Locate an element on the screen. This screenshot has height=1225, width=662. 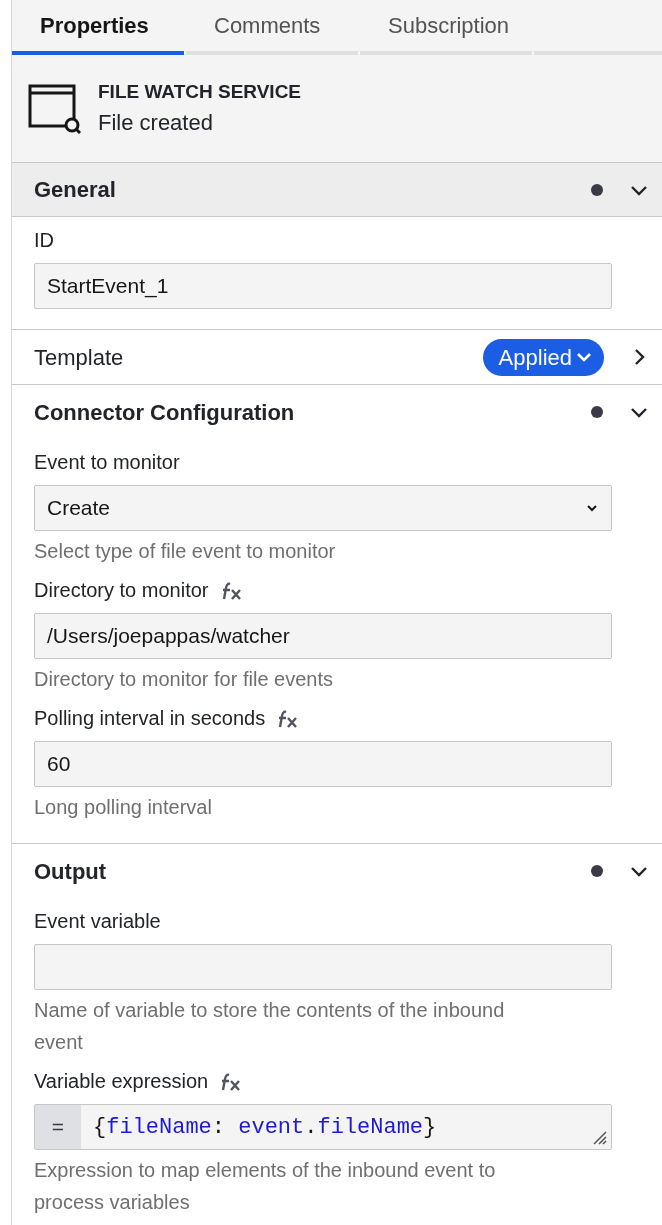
element-type: FILE WATCH SERVICE is located at coordinates (200, 91).